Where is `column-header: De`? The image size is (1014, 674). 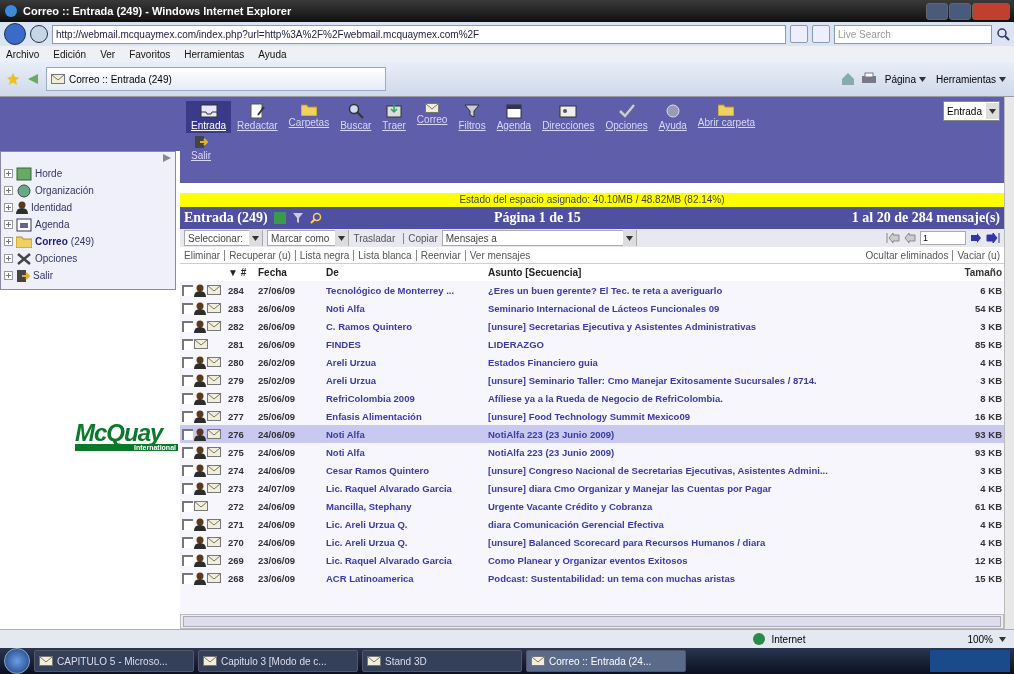 column-header: De is located at coordinates (407, 272).